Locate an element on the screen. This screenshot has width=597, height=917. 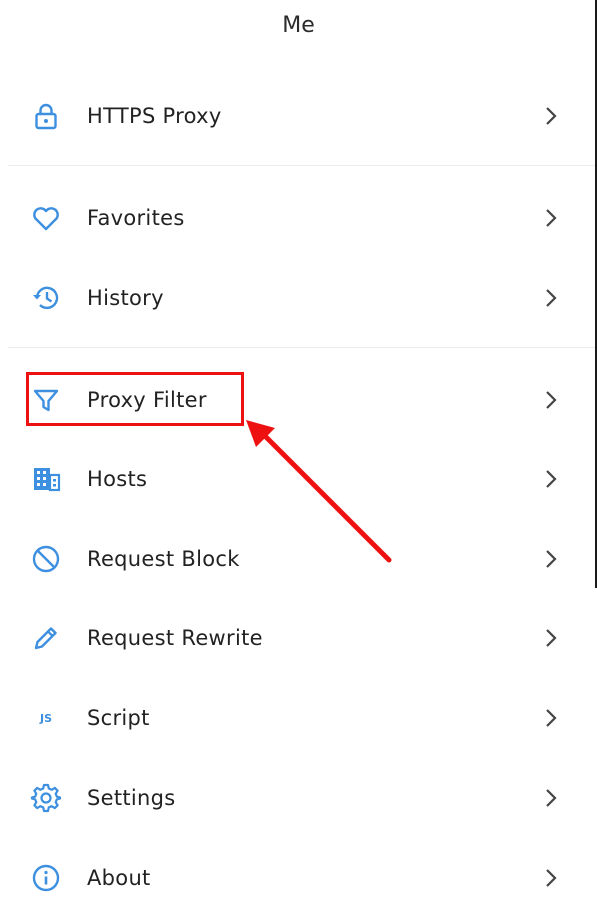
menu-item-settings: Settings is located at coordinates (297, 798).